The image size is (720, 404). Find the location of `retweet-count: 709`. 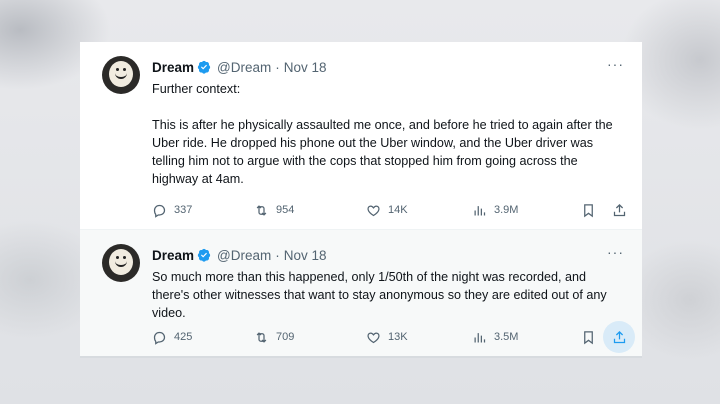

retweet-count: 709 is located at coordinates (285, 337).